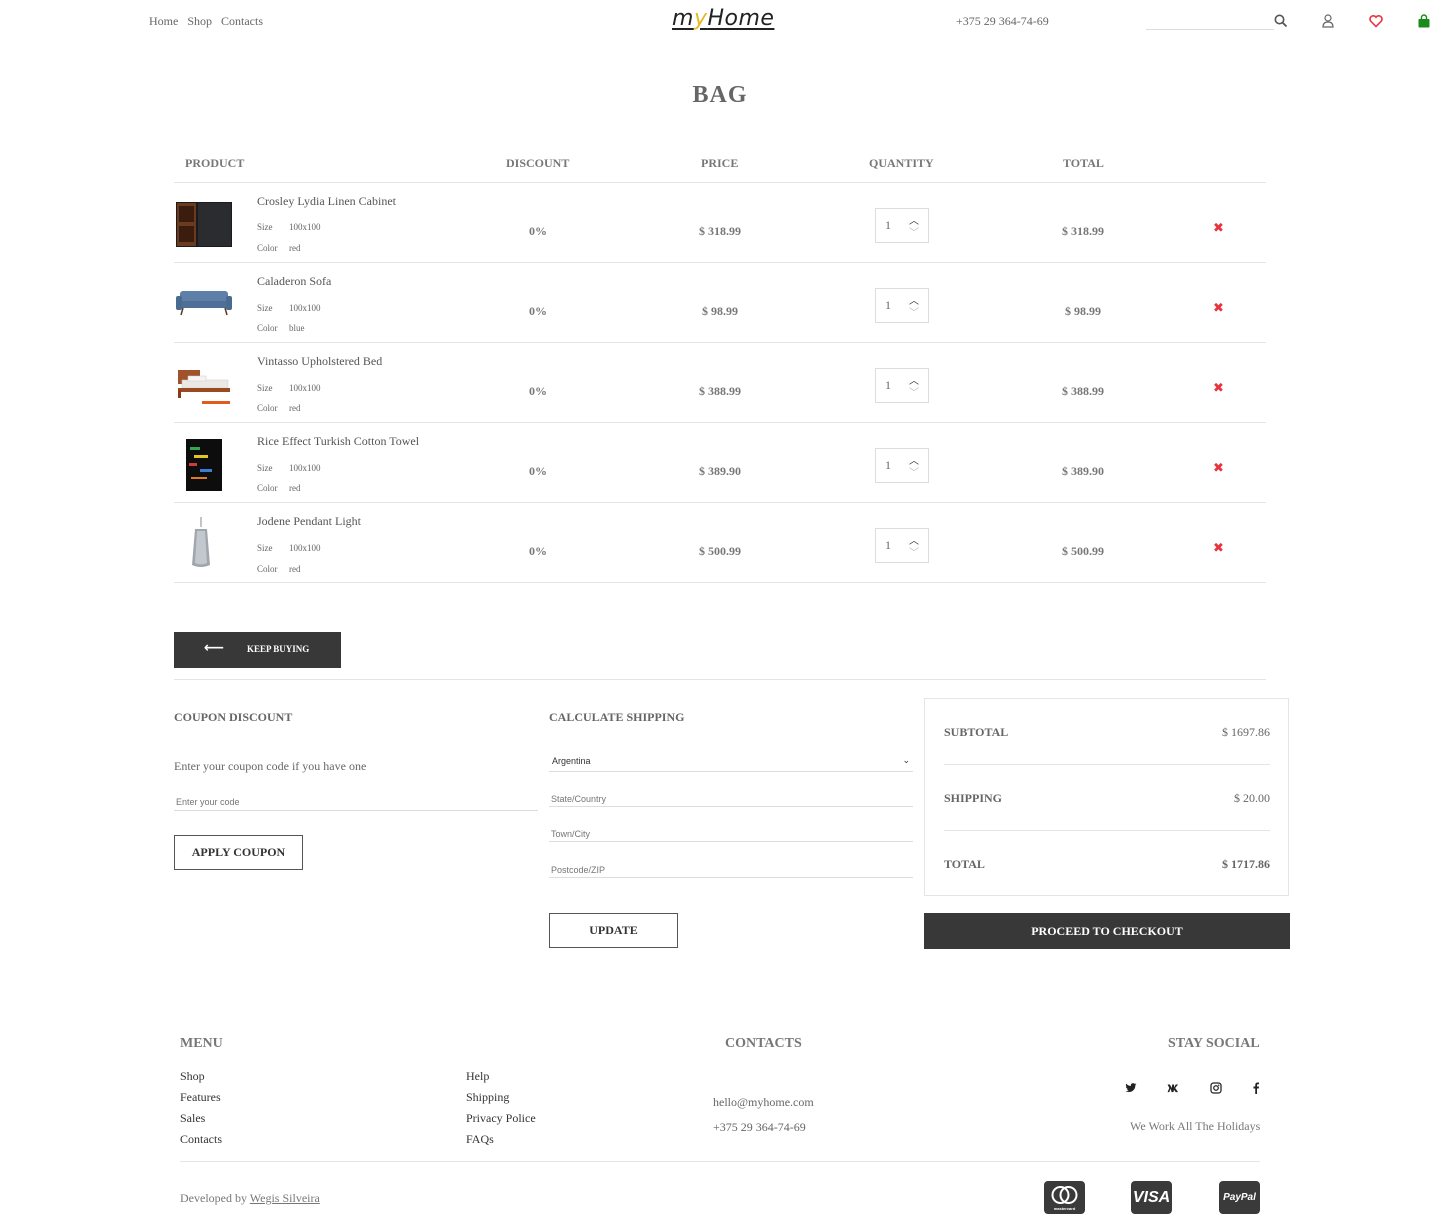 This screenshot has height=1230, width=1440. Describe the element at coordinates (319, 361) in the screenshot. I see `product-name: Vintasso Upholstered Bed` at that location.